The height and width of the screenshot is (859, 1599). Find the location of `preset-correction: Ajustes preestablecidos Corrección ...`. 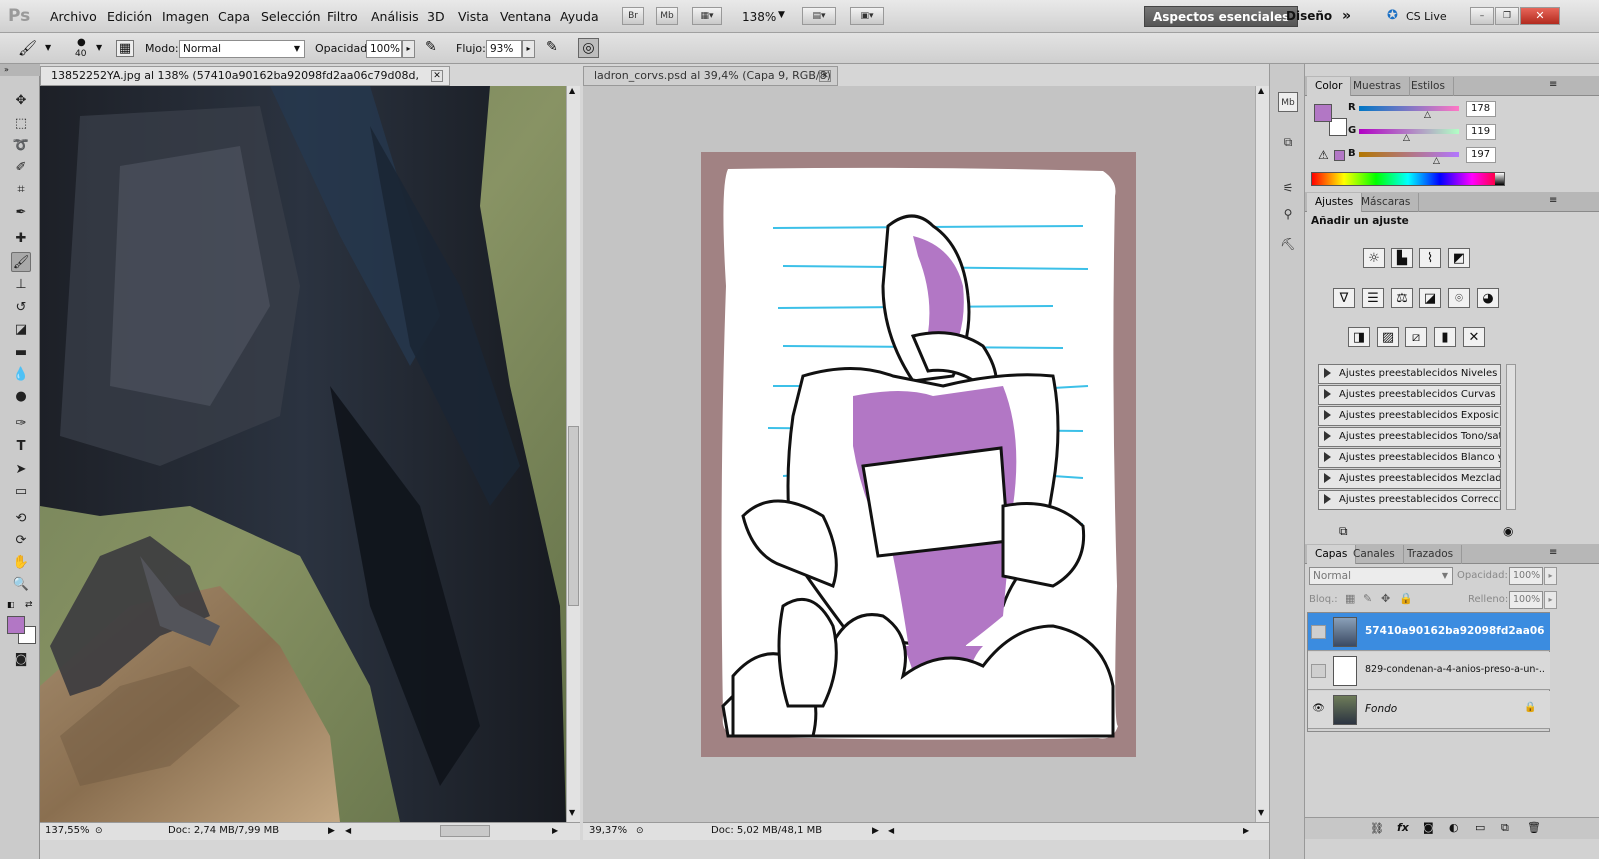

preset-correction: Ajustes preestablecidos Corrección ... is located at coordinates (1409, 500).